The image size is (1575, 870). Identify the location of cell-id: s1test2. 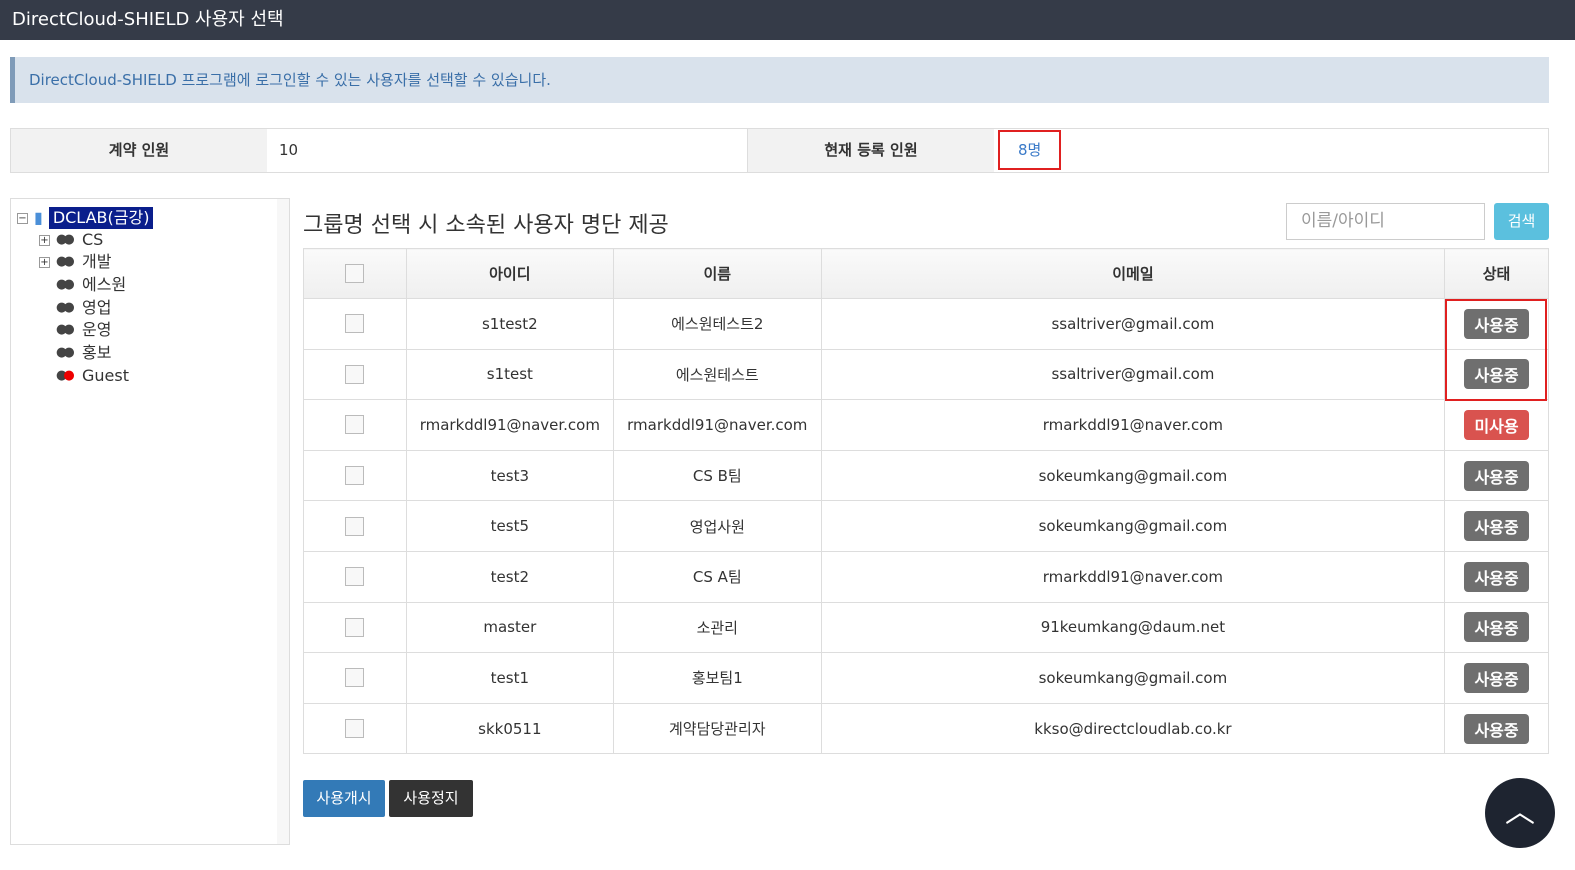
(509, 324).